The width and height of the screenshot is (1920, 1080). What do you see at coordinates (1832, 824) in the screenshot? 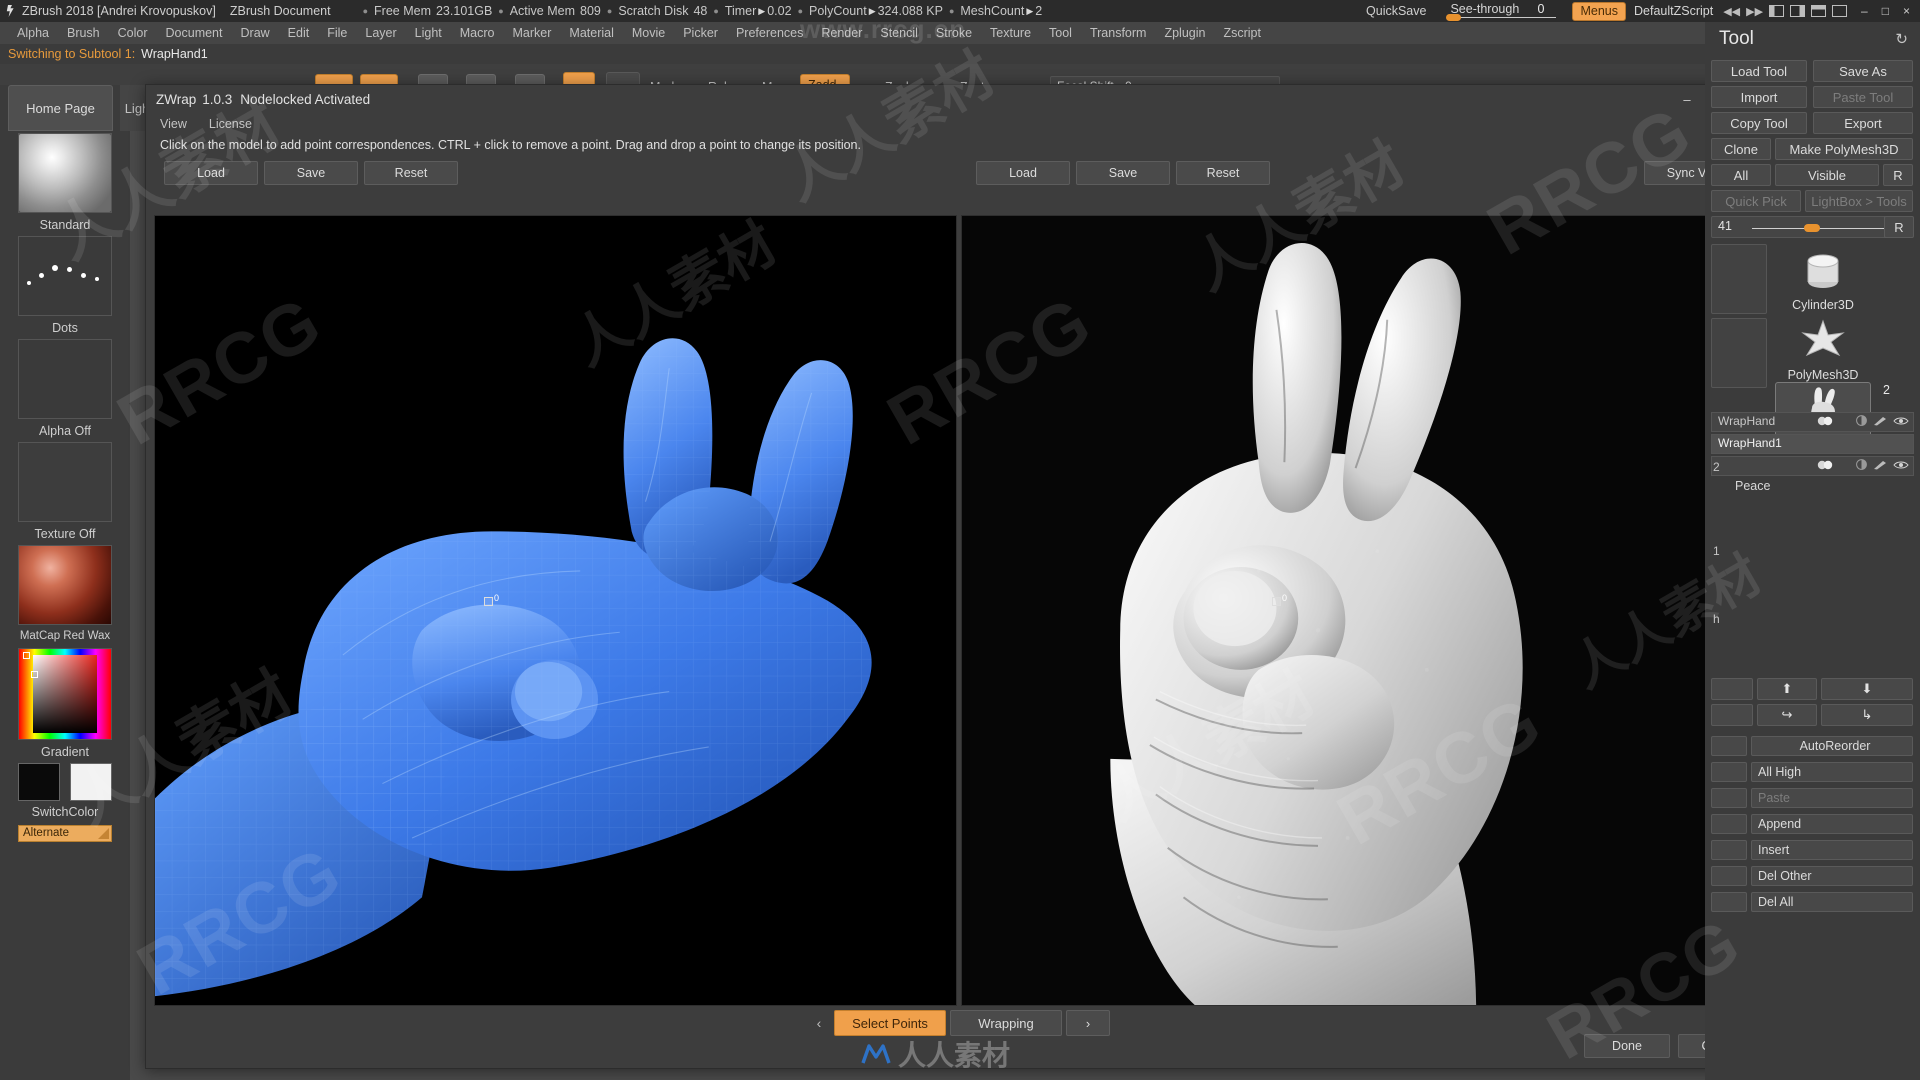
I see `append-button: Append` at bounding box center [1832, 824].